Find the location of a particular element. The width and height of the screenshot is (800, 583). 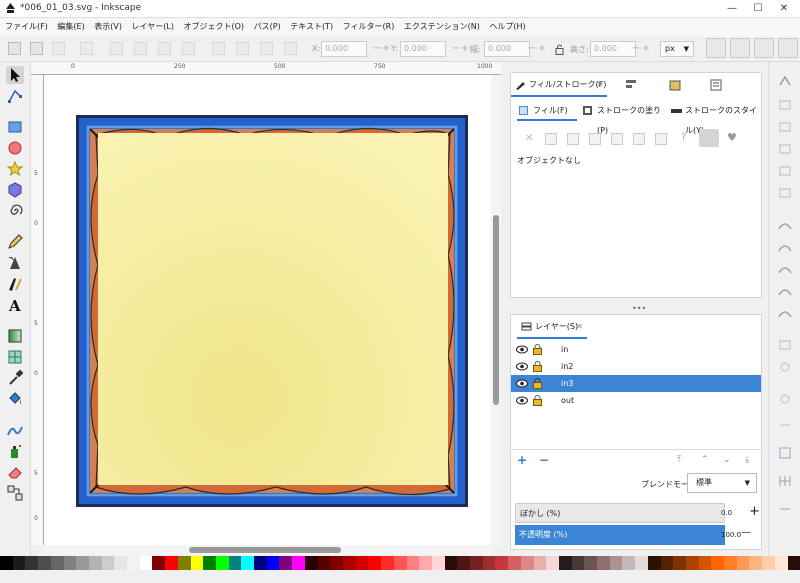

blur-increment: + is located at coordinates (754, 511).